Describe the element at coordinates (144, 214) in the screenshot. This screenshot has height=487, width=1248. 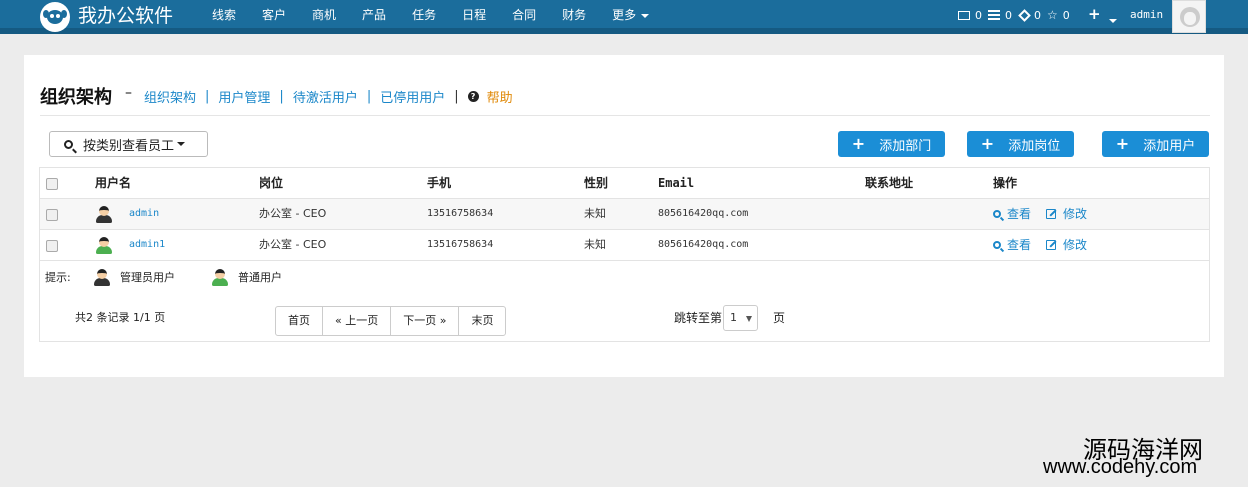
I see `username-link: admin` at that location.